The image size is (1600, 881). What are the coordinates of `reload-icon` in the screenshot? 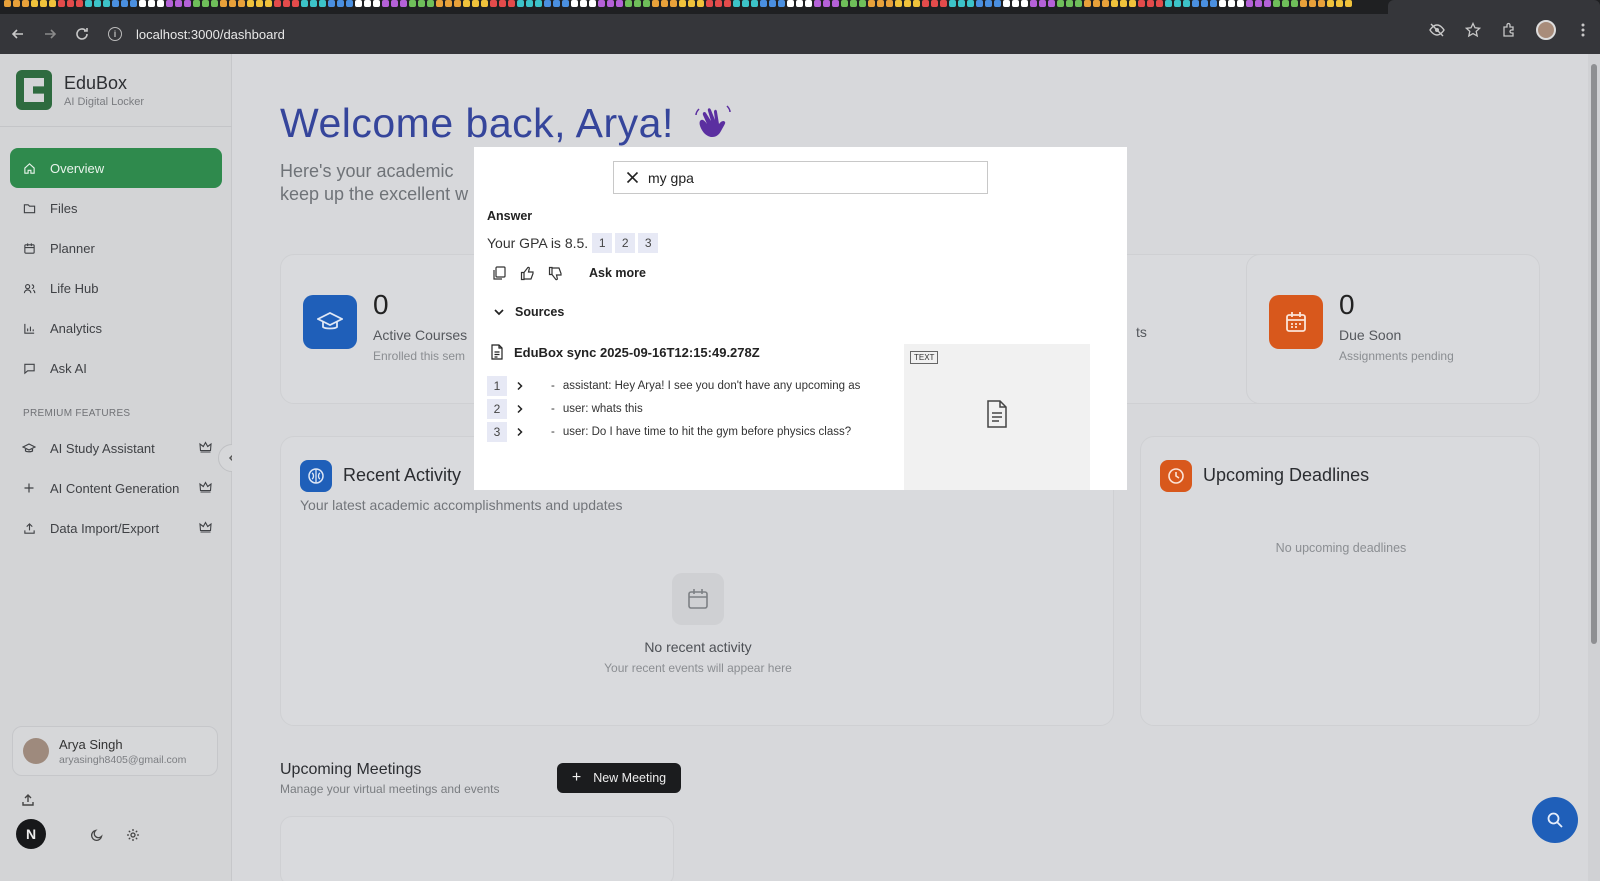 It's located at (82, 34).